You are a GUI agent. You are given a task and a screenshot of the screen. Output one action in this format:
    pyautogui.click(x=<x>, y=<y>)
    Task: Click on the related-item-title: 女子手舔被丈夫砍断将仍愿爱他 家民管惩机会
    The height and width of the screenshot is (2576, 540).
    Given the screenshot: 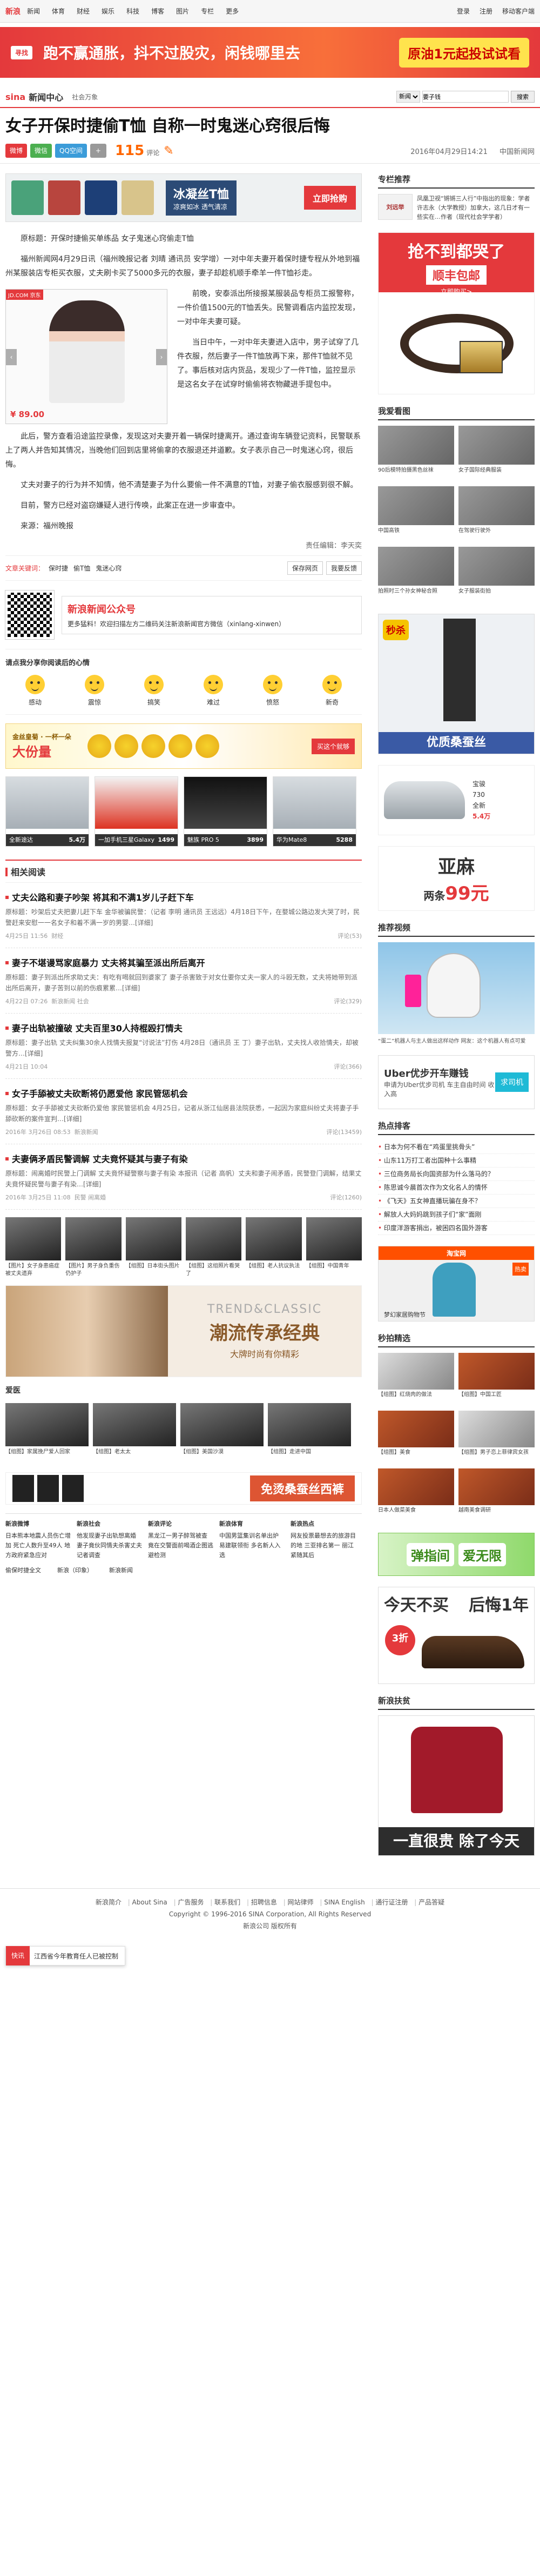 What is the action you would take?
    pyautogui.click(x=96, y=1094)
    